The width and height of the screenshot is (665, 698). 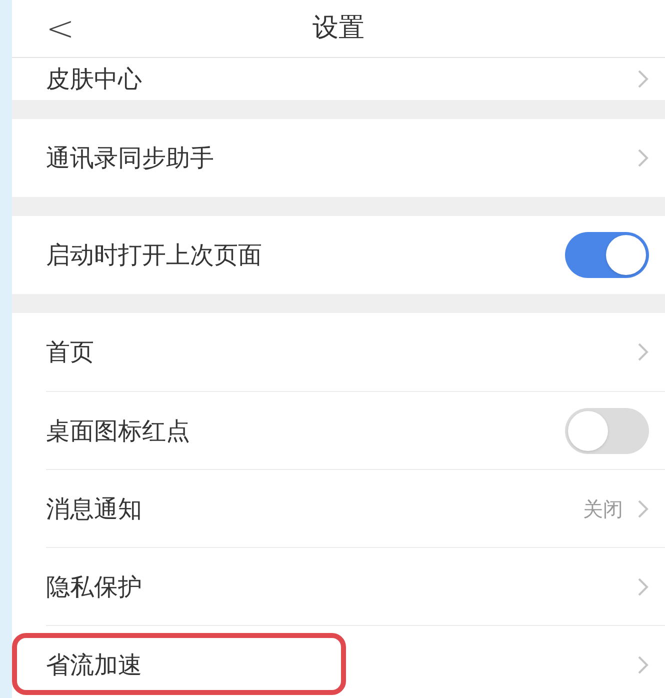 I want to click on setting-label: 通讯录同步助手, so click(x=130, y=158).